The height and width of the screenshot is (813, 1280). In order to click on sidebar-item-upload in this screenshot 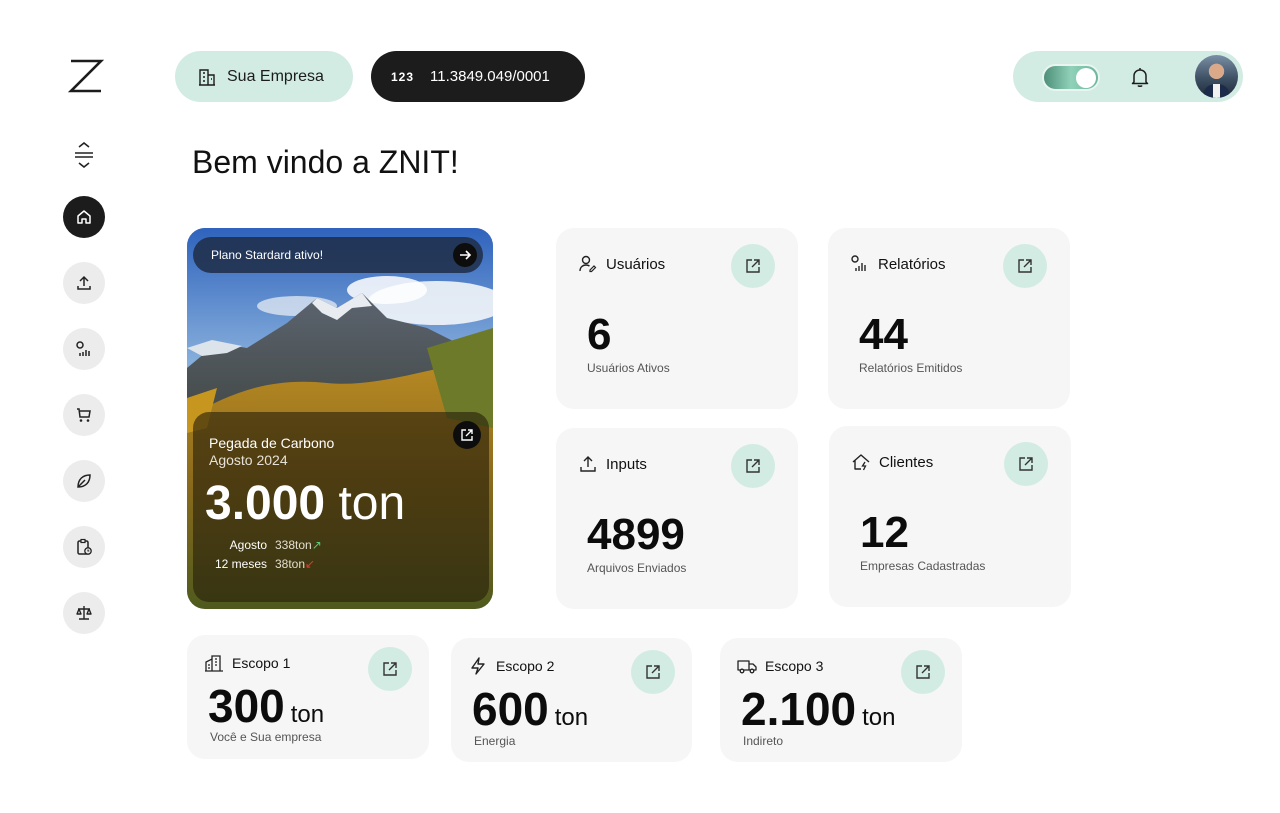, I will do `click(84, 283)`.